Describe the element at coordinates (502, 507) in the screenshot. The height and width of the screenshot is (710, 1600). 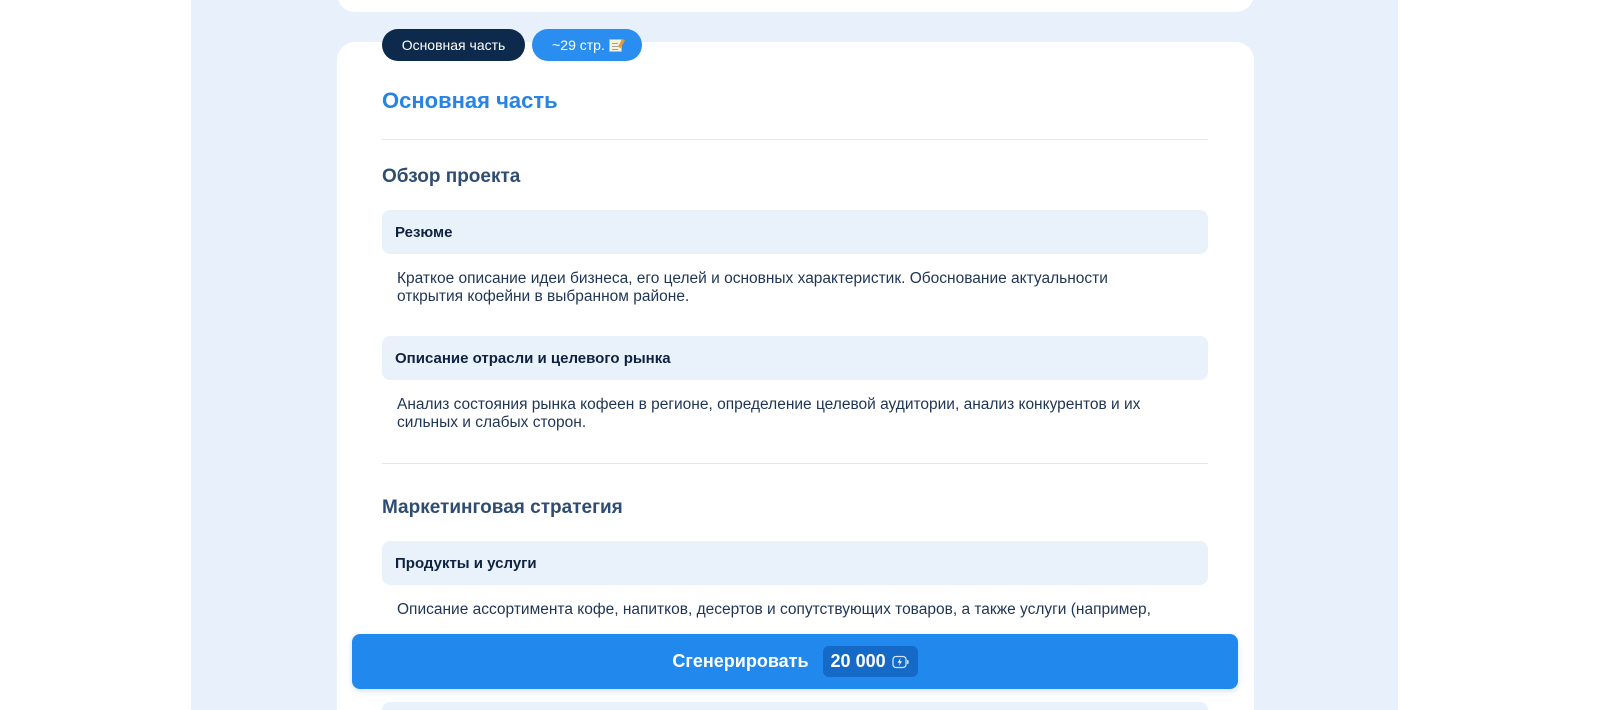
I see `chapter-heading-marketing: Маркетинговая стратегия` at that location.